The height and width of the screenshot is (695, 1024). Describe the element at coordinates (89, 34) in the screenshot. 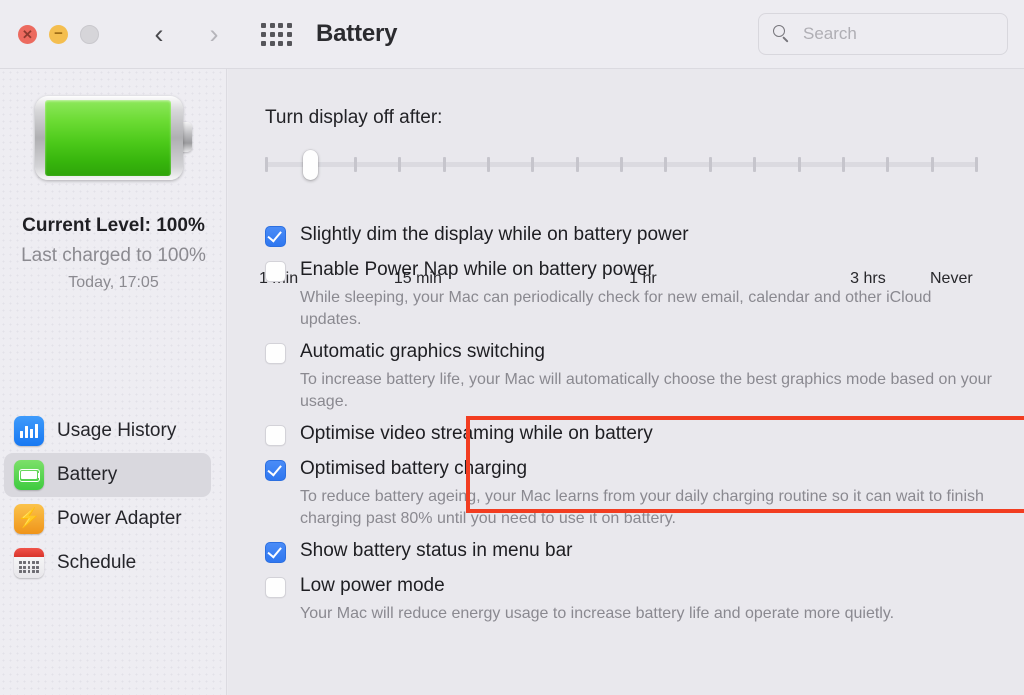

I see `zoom-window-button` at that location.